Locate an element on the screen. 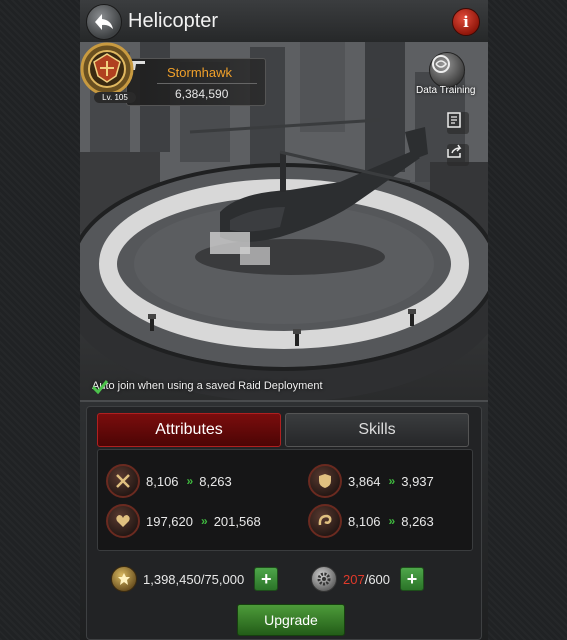 Image resolution: width=567 pixels, height=640 pixels. data-training-button is located at coordinates (447, 70).